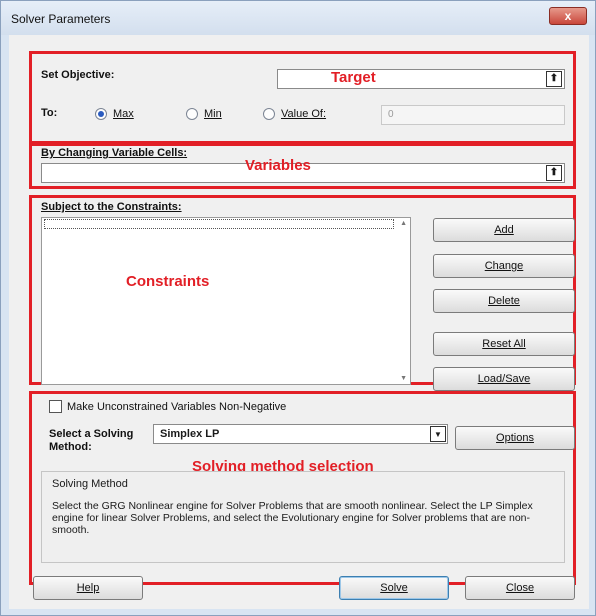  Describe the element at coordinates (123, 114) in the screenshot. I see `max-radio-label: Max` at that location.